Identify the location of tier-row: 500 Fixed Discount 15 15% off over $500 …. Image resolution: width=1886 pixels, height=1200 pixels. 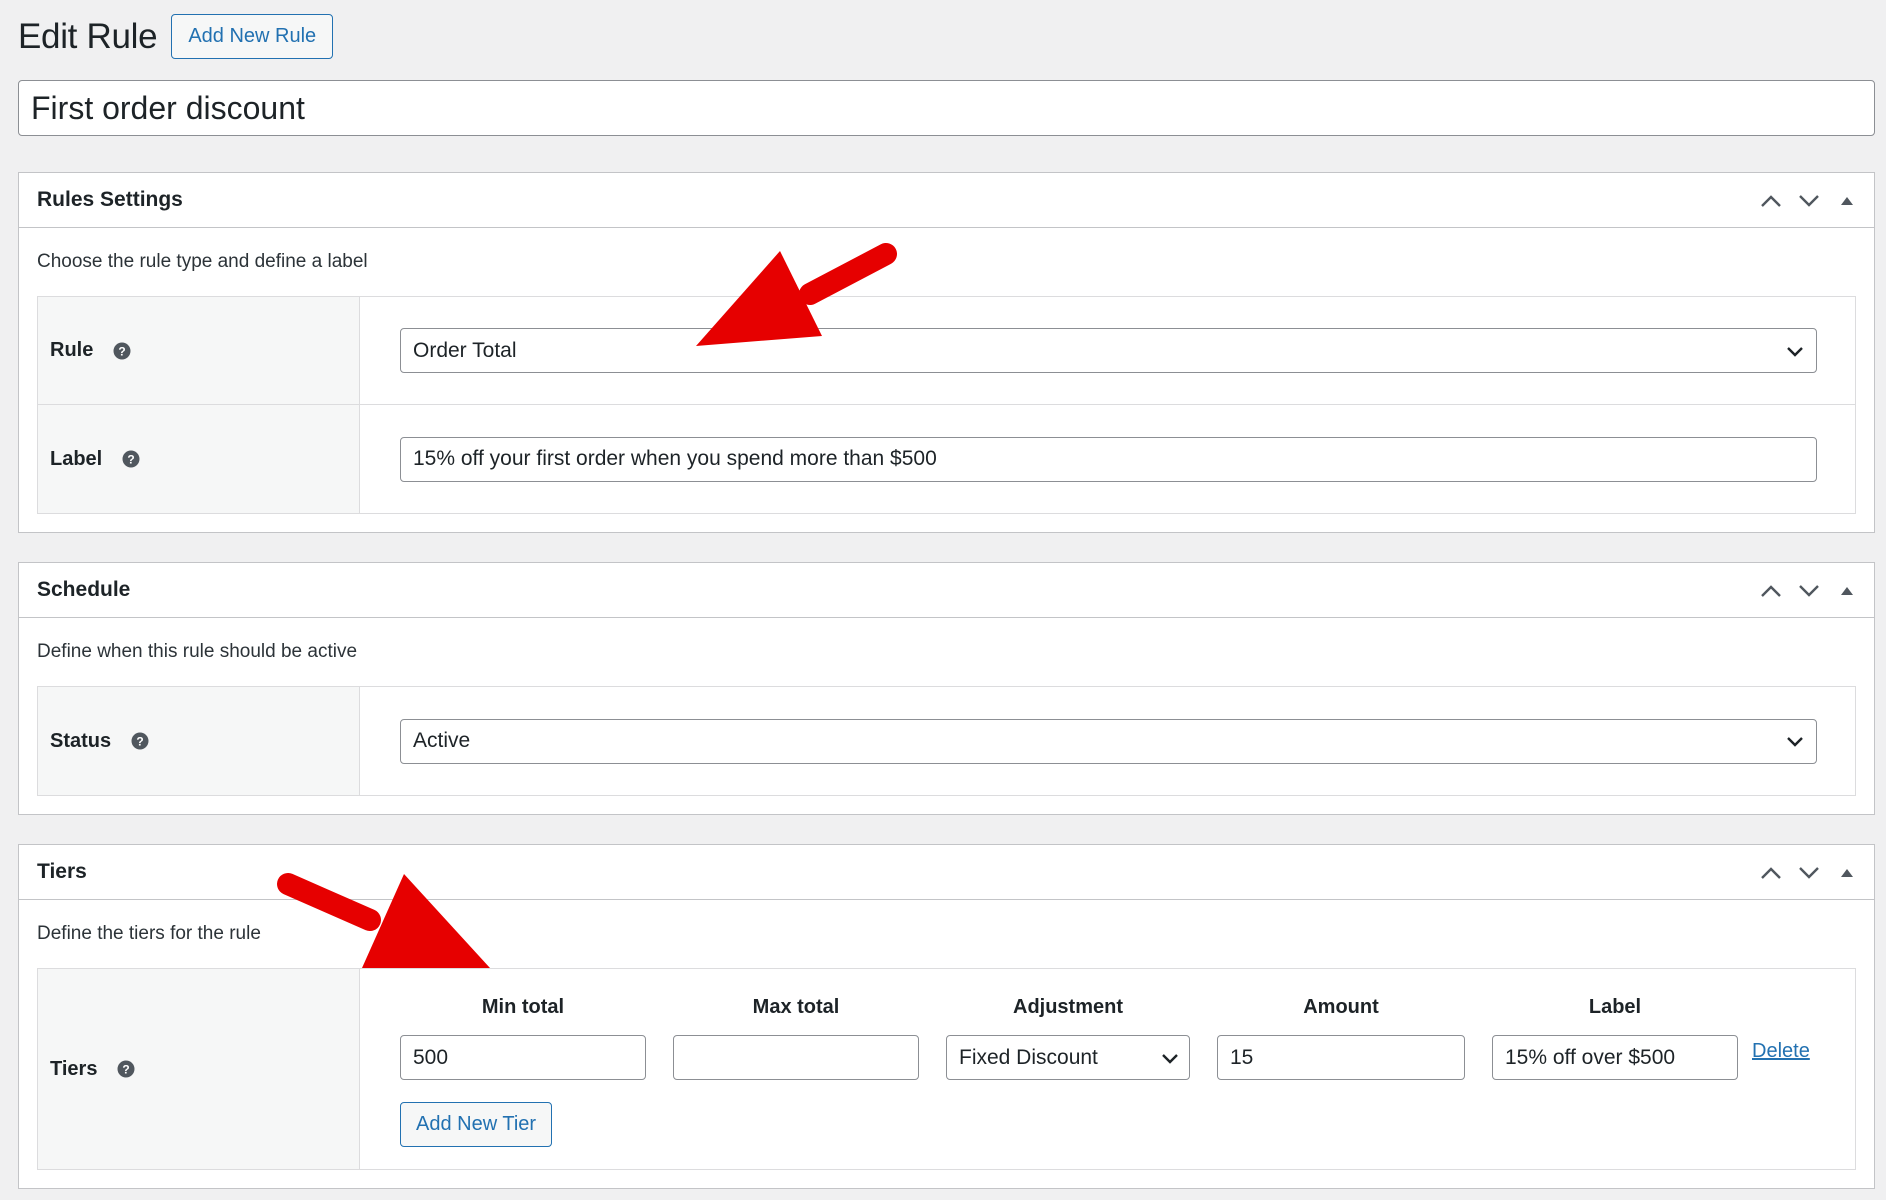
(1117, 1057).